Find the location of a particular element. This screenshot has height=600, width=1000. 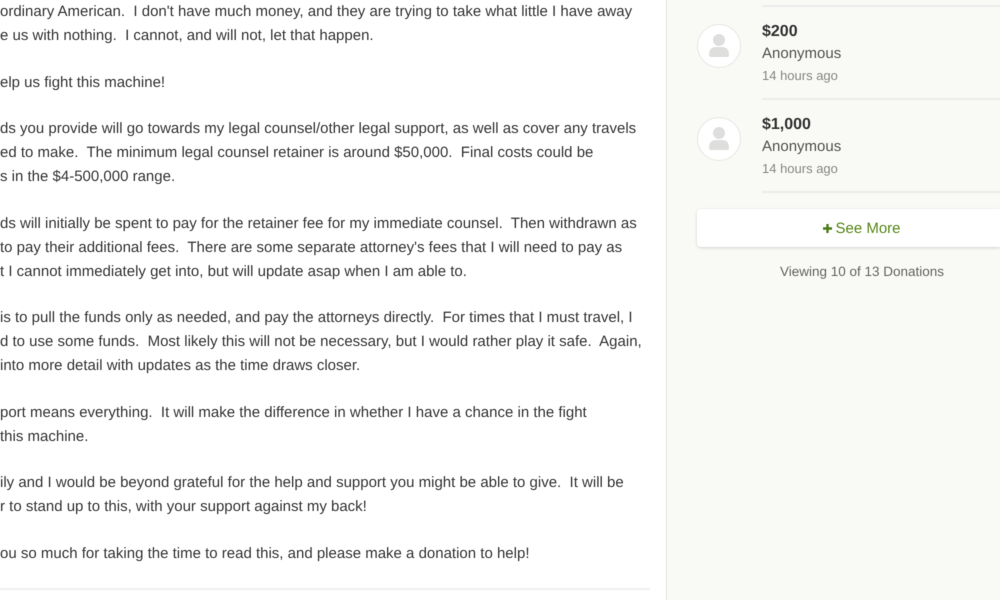

plus-icon is located at coordinates (827, 228).